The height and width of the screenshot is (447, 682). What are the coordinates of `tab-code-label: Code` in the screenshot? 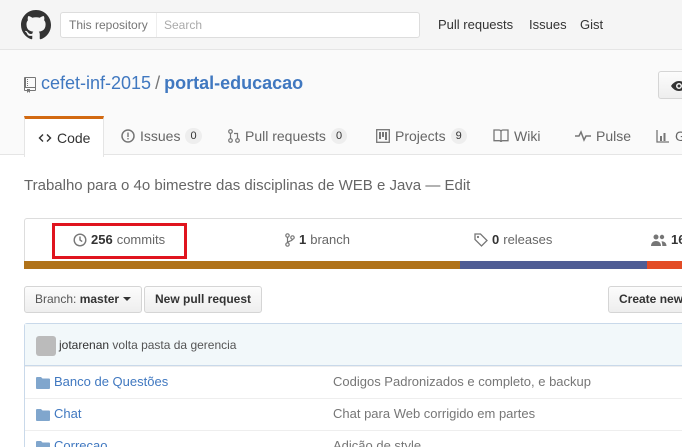 It's located at (74, 138).